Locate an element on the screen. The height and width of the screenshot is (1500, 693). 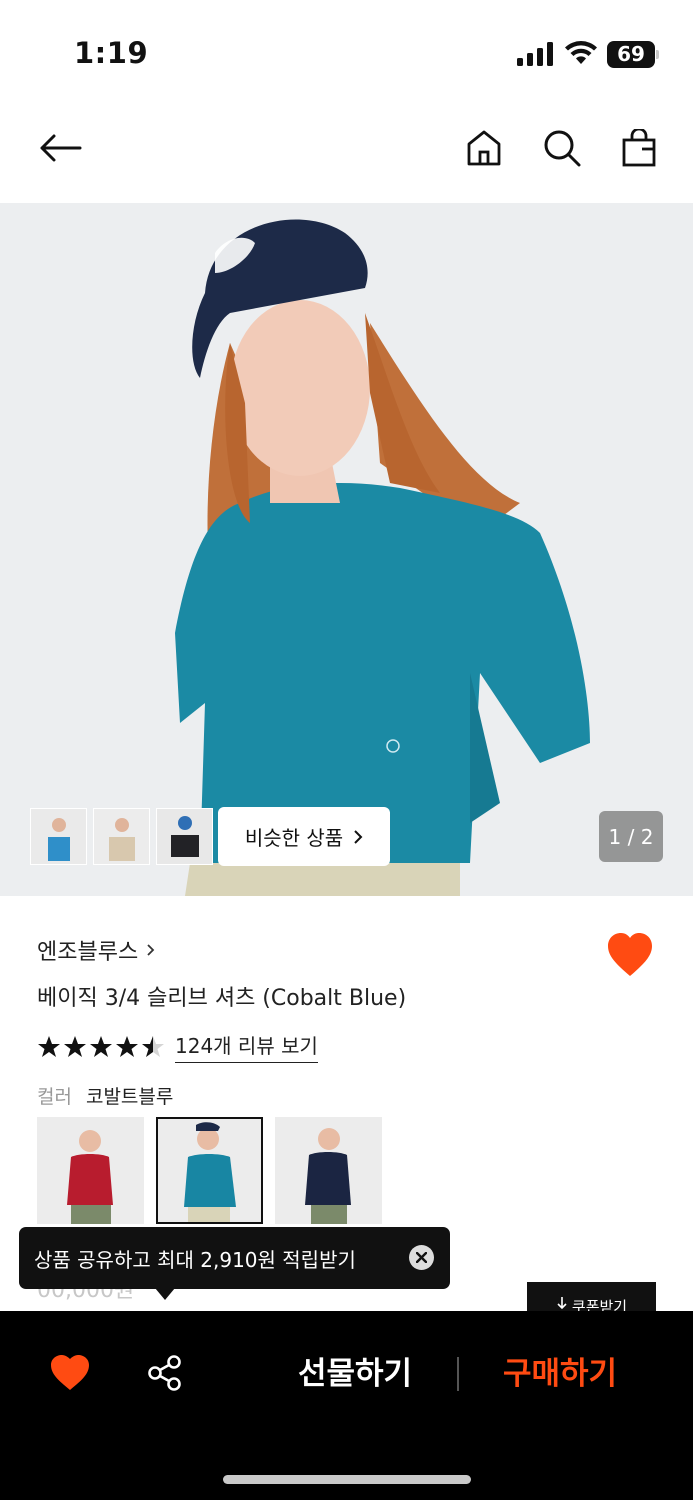
battery-level: 69 is located at coordinates (631, 54).